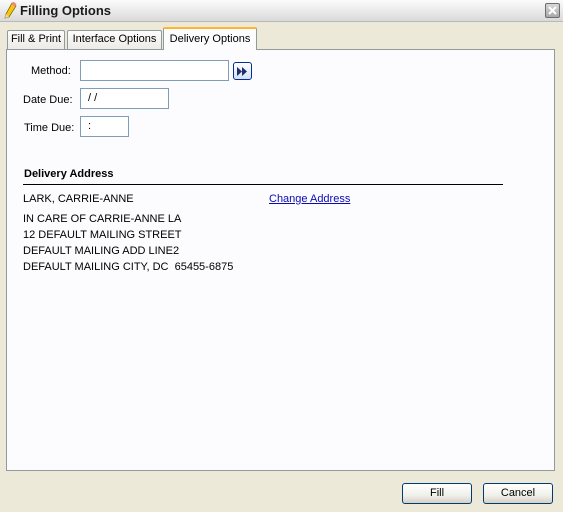  What do you see at coordinates (36, 39) in the screenshot?
I see `tab-fill-print: Fill & Print` at bounding box center [36, 39].